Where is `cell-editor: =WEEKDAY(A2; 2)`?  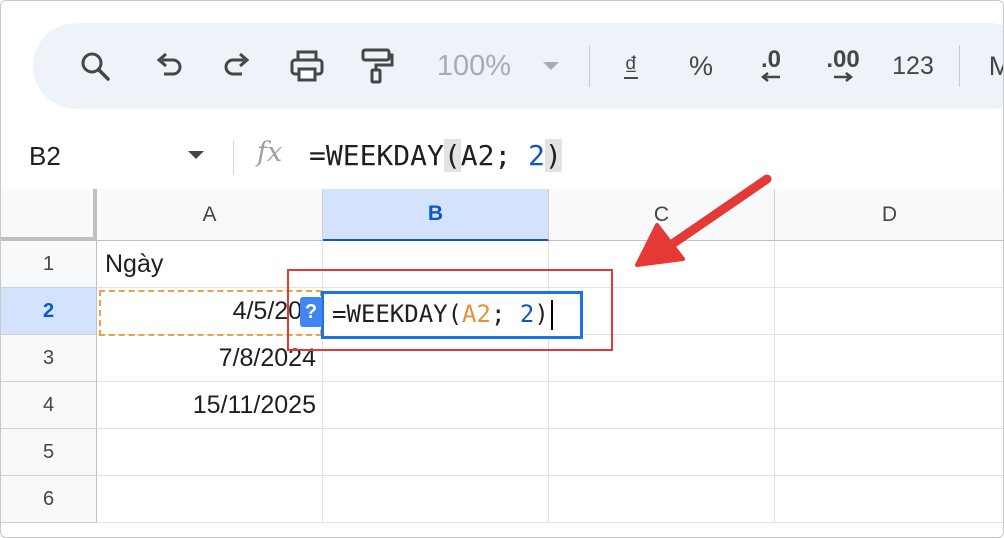 cell-editor: =WEEKDAY(A2; 2) is located at coordinates (452, 315).